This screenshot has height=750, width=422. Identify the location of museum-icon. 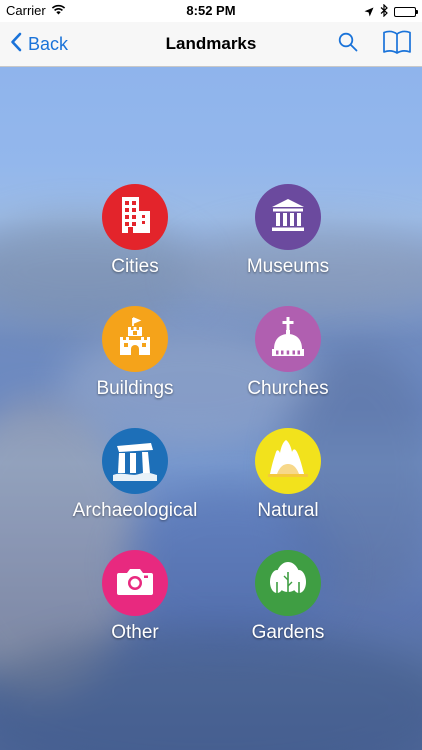
(288, 217).